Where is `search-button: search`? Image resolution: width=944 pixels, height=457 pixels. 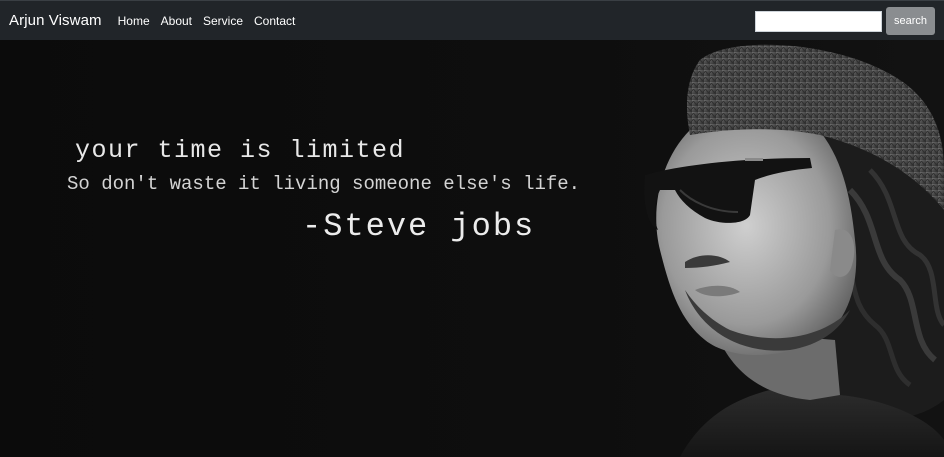 search-button: search is located at coordinates (910, 21).